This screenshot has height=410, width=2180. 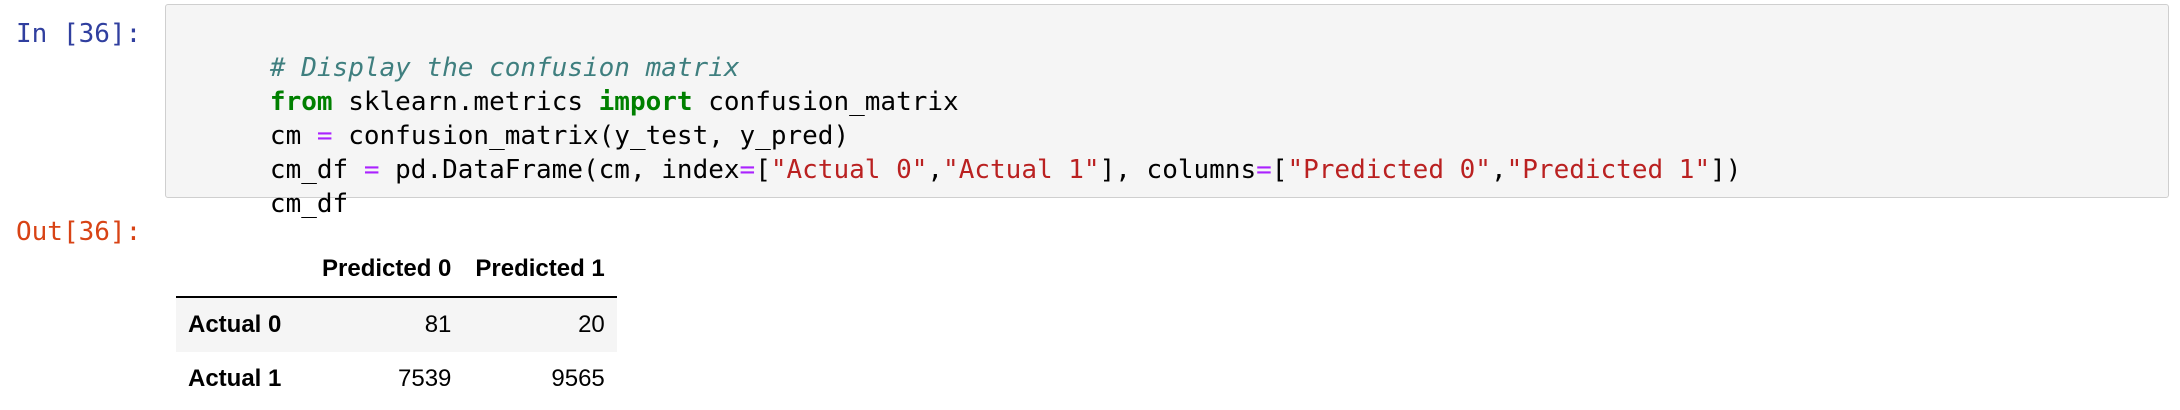 What do you see at coordinates (540, 270) in the screenshot?
I see `column-header: Predicted 1` at bounding box center [540, 270].